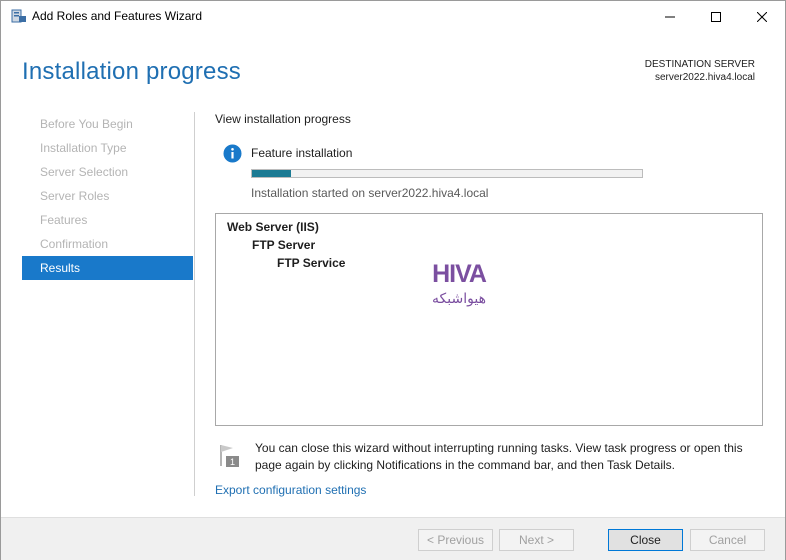 This screenshot has height=560, width=786. I want to click on info-icon, so click(232, 153).